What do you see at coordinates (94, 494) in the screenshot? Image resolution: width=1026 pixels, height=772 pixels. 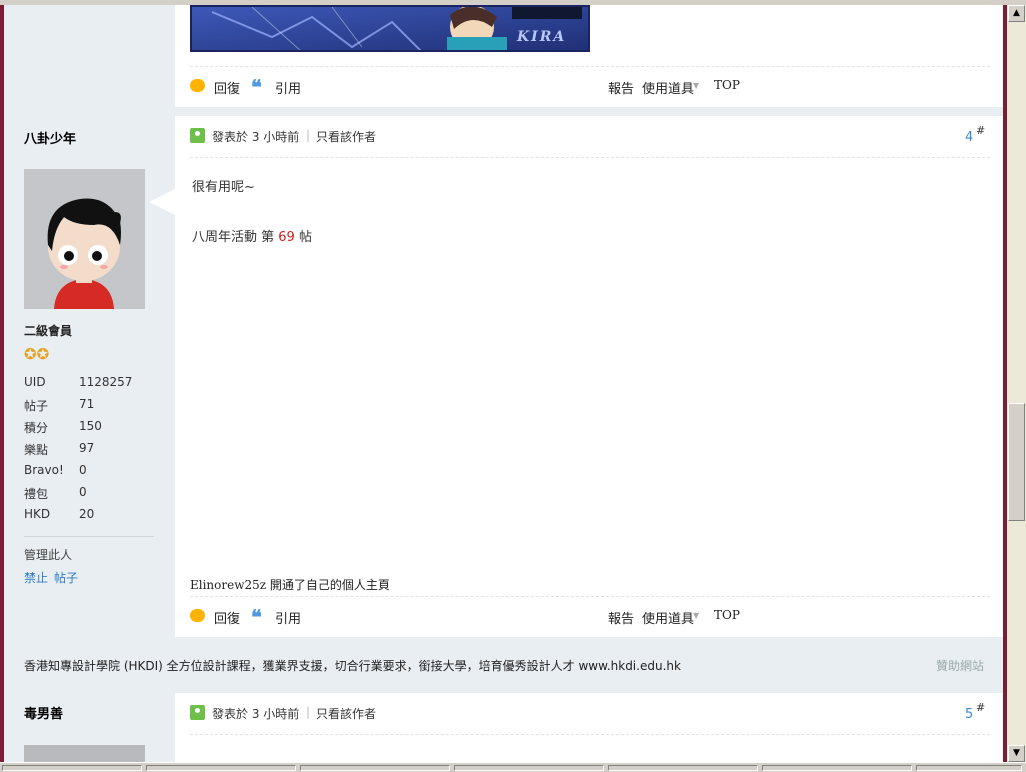 I see `stat-row: 禮包 0` at bounding box center [94, 494].